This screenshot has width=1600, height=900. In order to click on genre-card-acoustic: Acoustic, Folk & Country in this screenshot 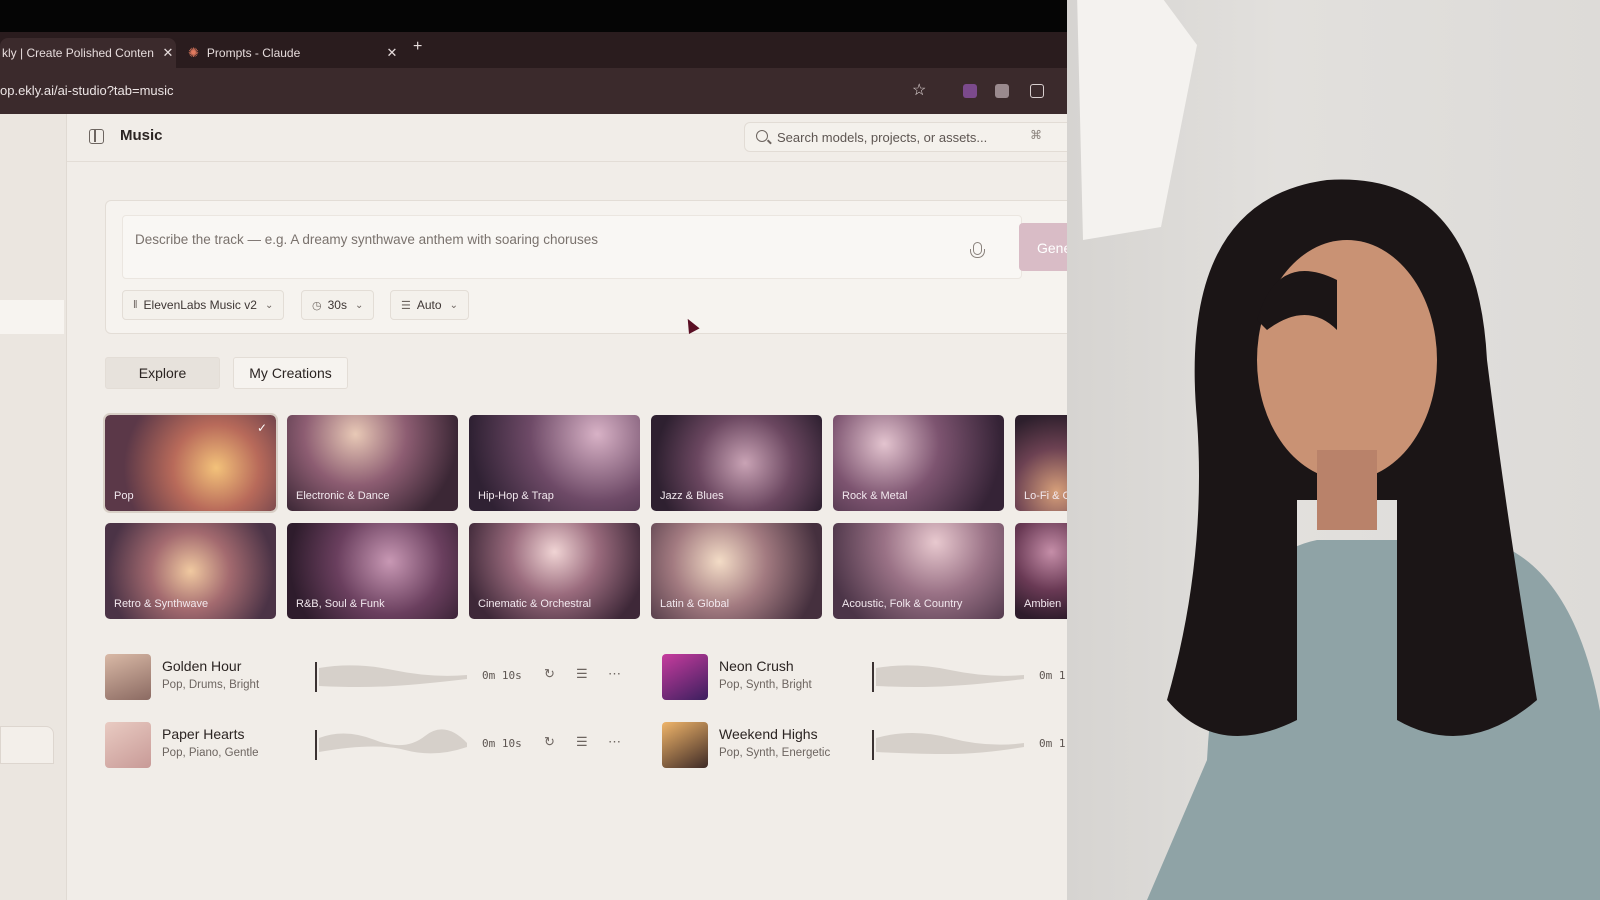, I will do `click(918, 571)`.